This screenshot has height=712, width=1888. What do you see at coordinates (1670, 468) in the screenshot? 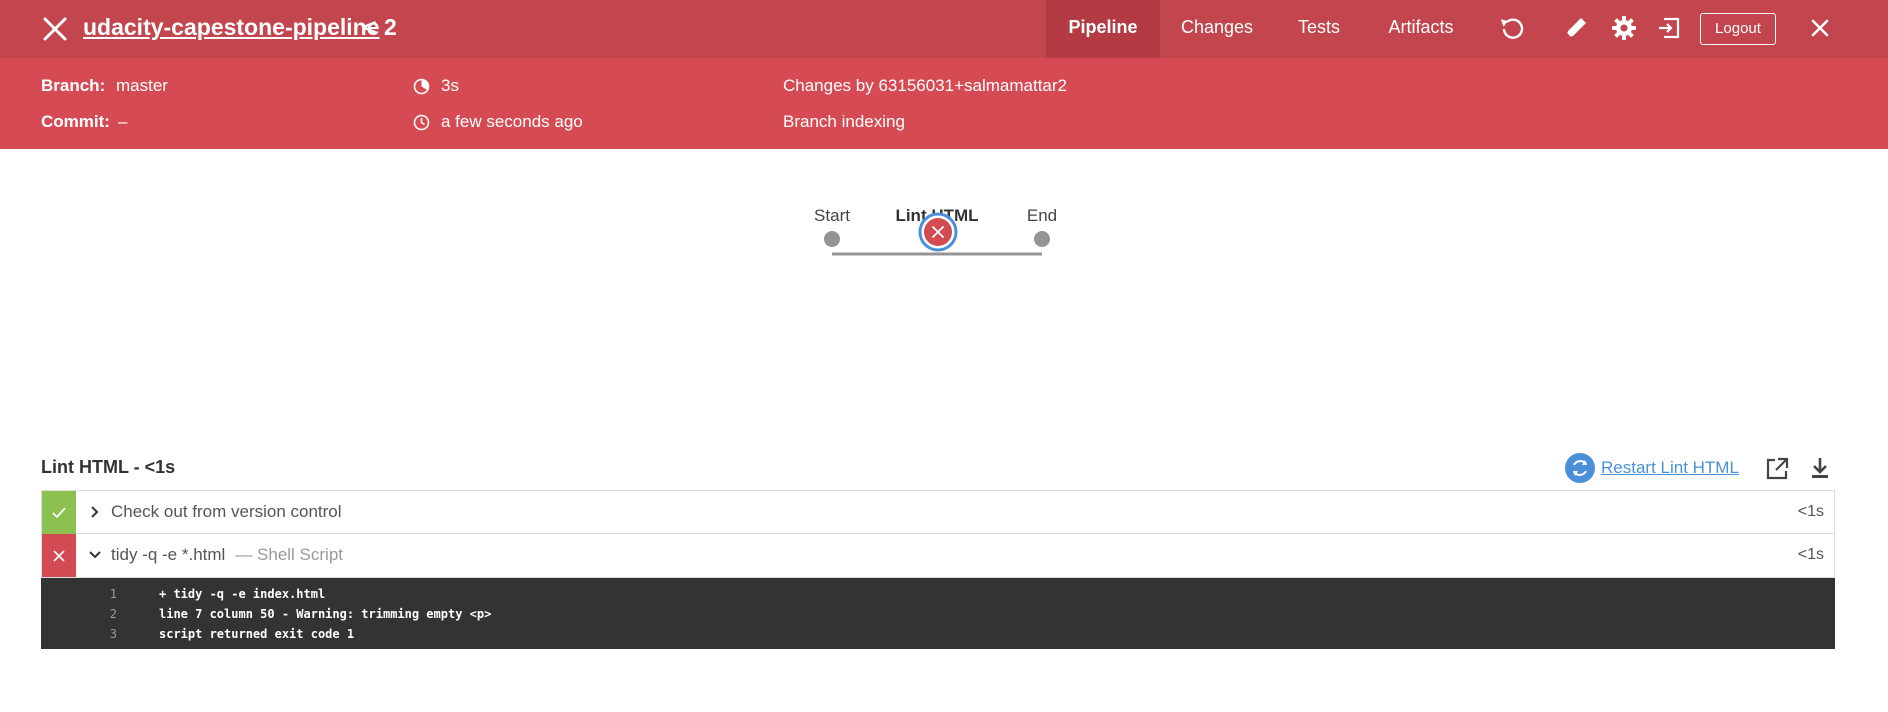
I see `restart-stage-label: Restart Lint HTML` at bounding box center [1670, 468].